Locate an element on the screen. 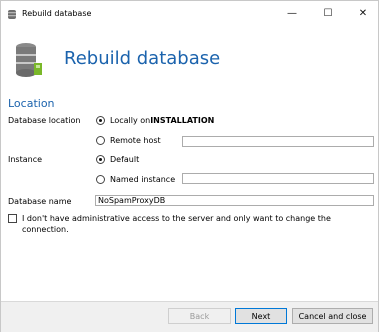 The width and height of the screenshot is (379, 332). back-button: Back is located at coordinates (199, 316).